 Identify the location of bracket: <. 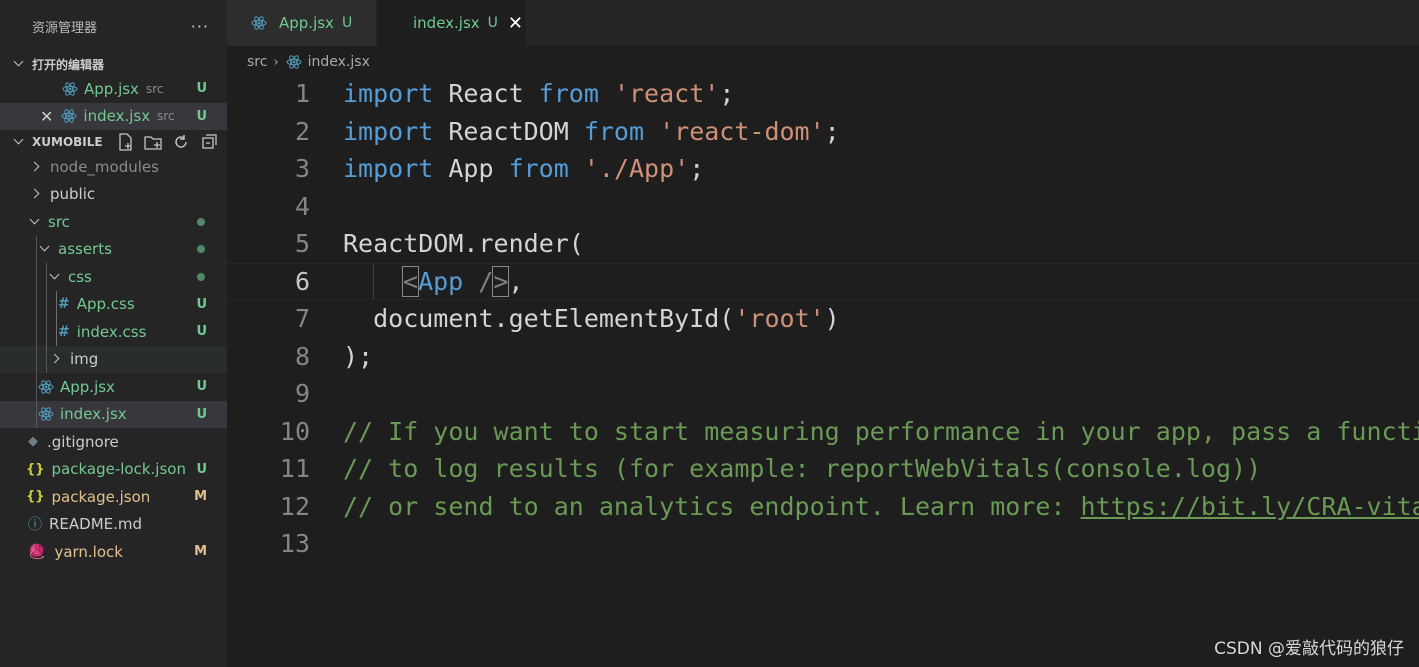
(410, 281).